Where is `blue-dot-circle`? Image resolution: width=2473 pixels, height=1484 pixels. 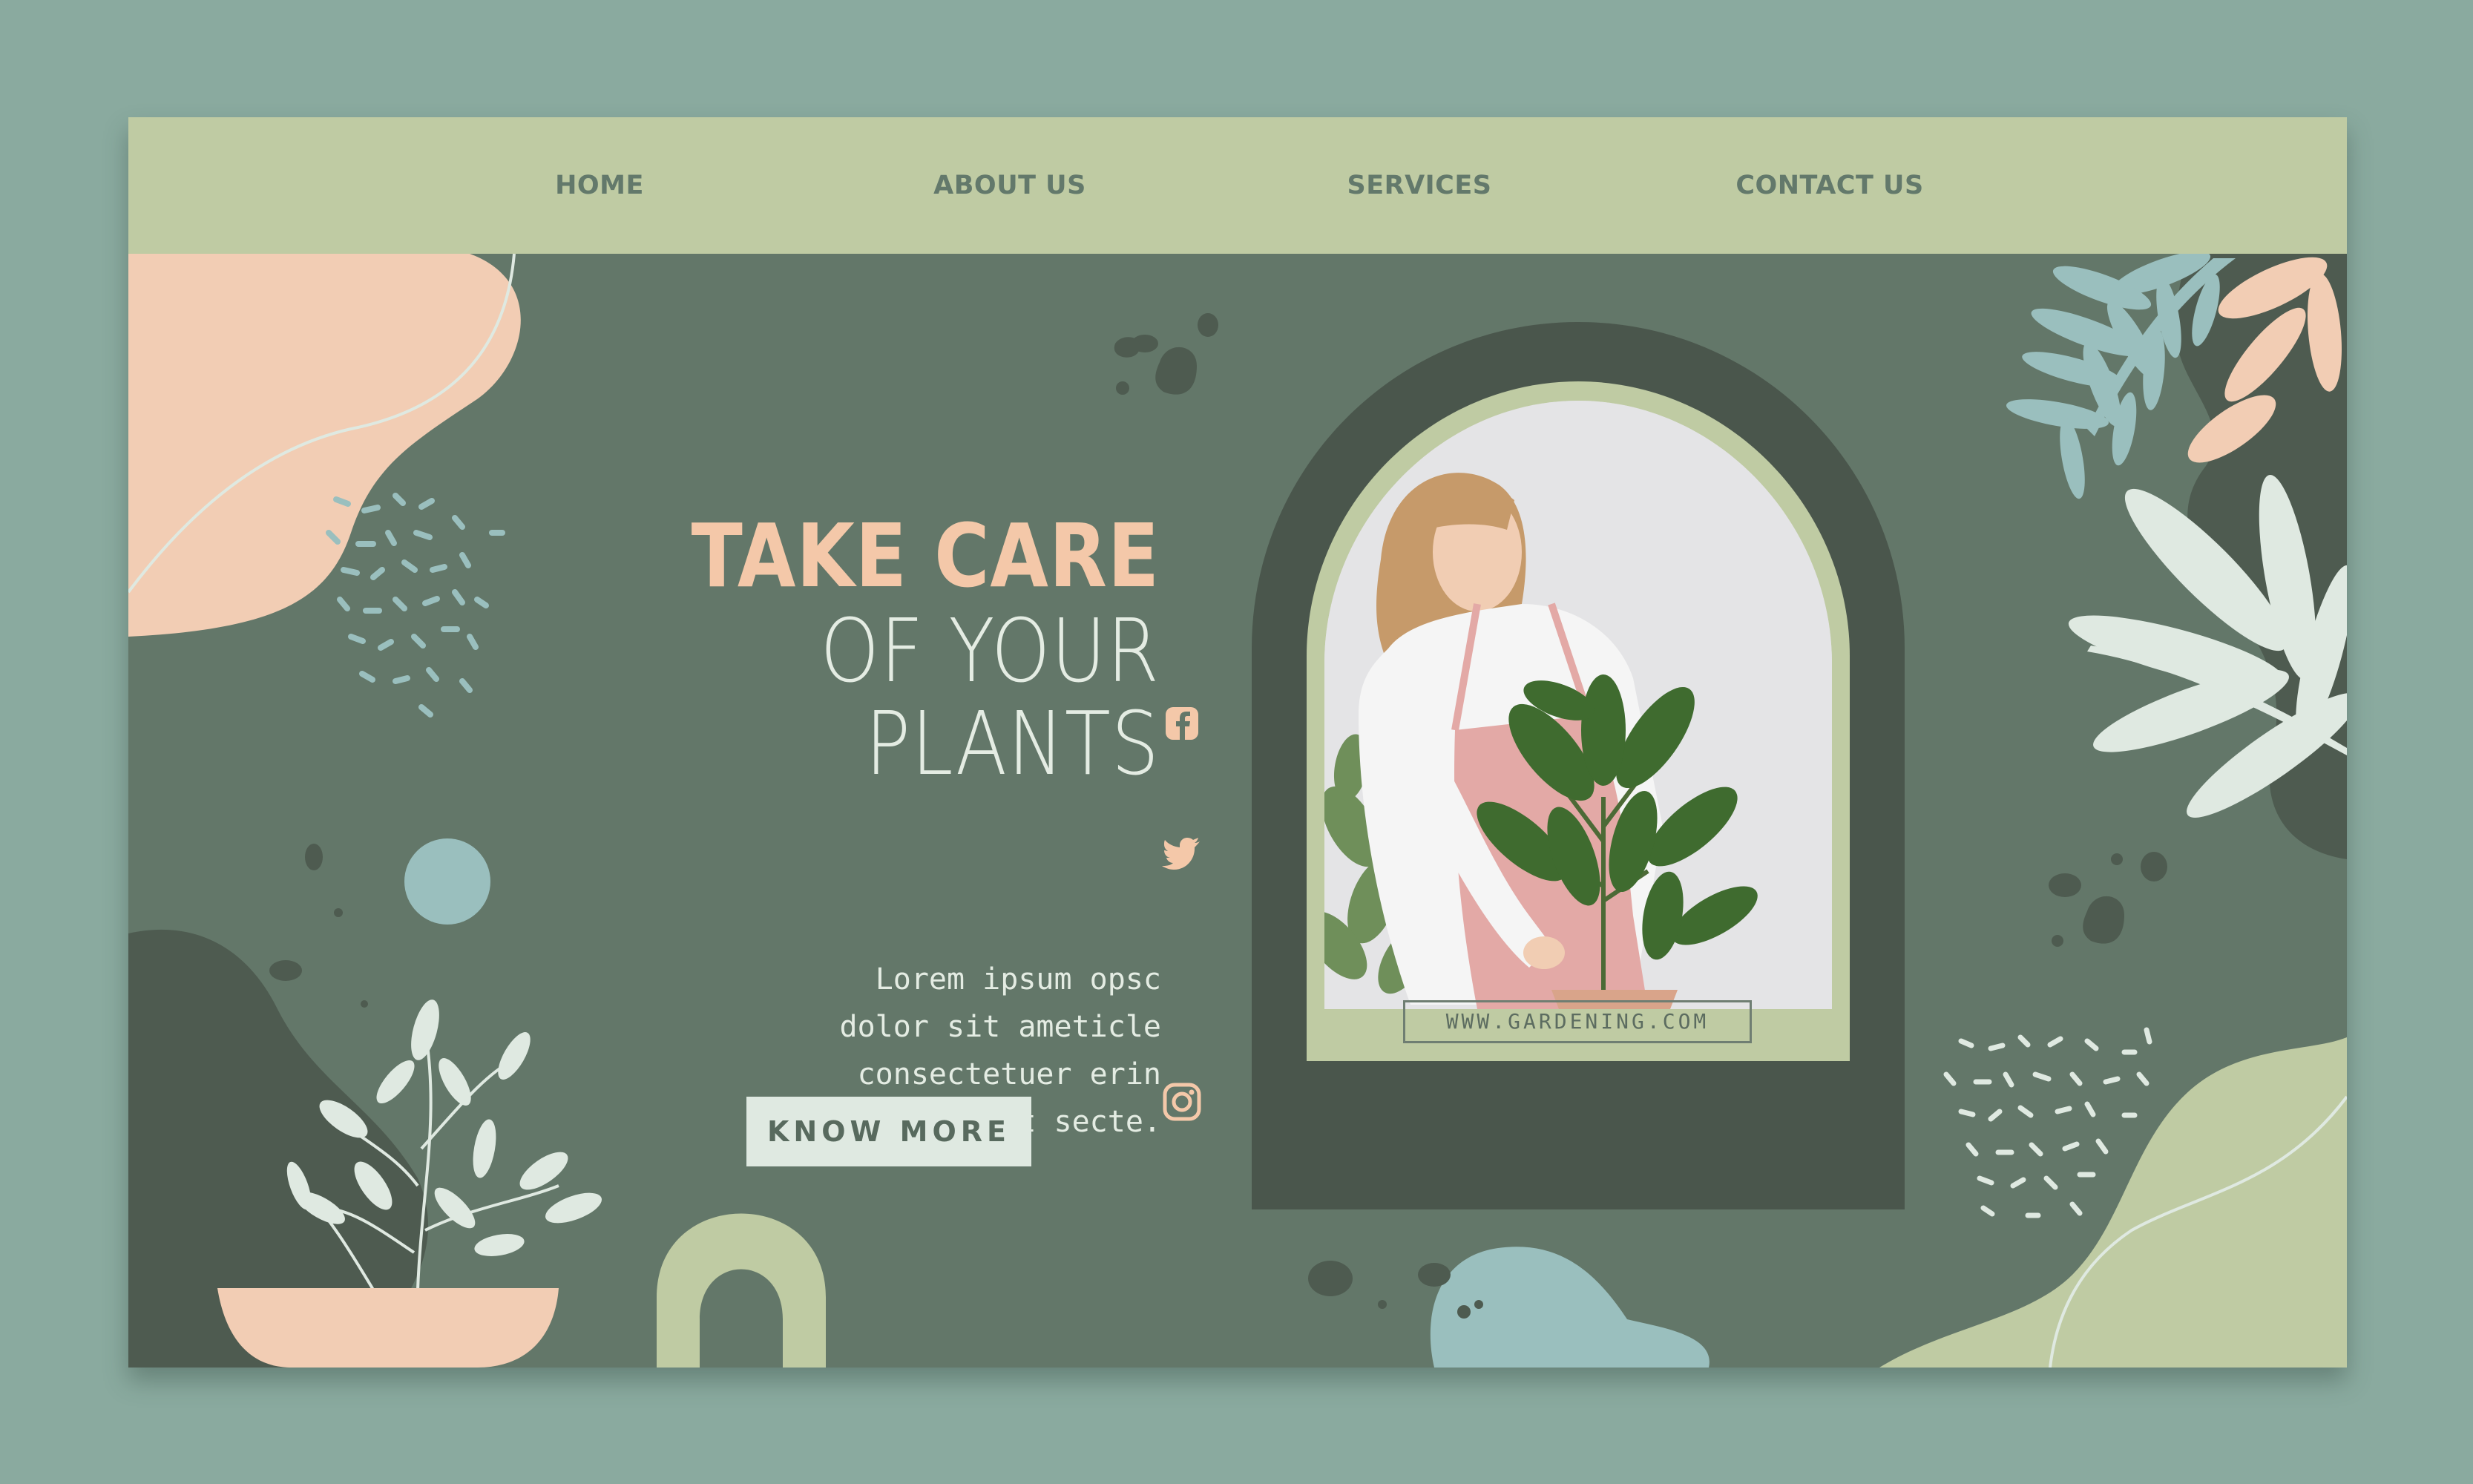
blue-dot-circle is located at coordinates (447, 881).